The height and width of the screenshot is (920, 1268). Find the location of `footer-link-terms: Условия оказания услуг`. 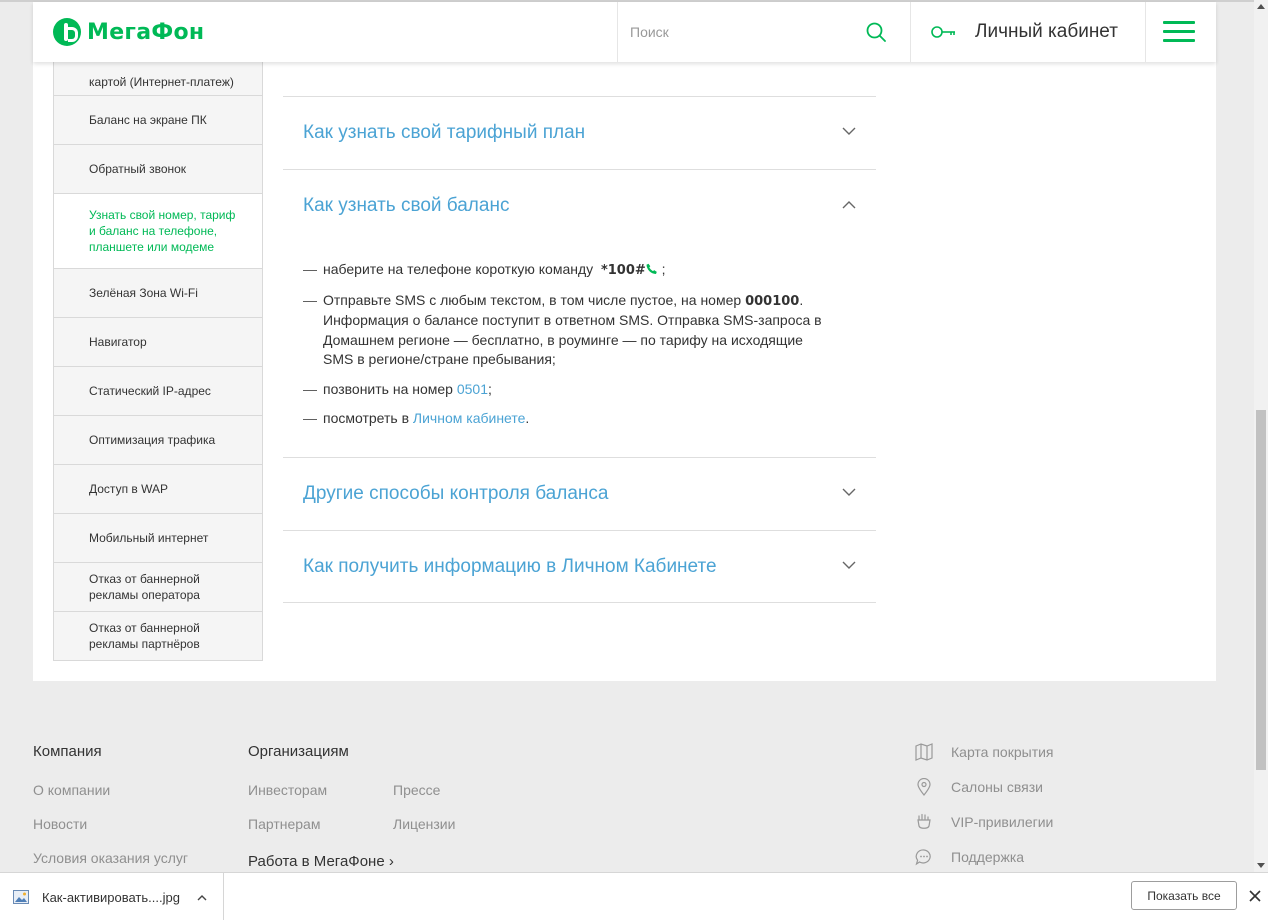

footer-link-terms: Условия оказания услуг is located at coordinates (110, 858).